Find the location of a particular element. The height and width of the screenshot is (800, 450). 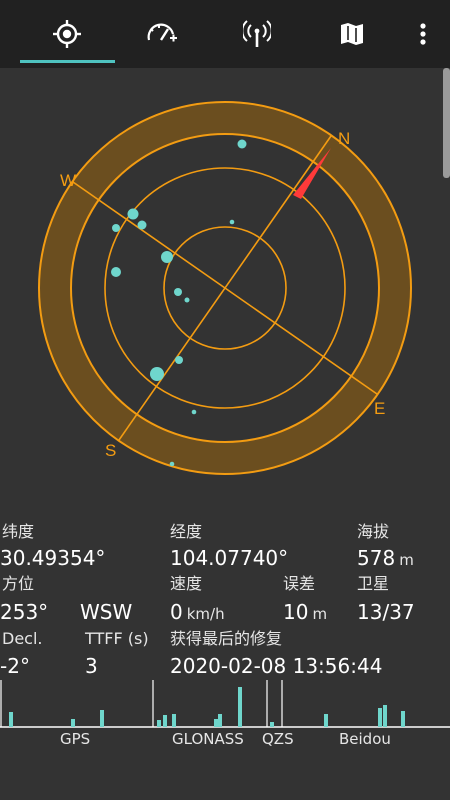

signal-bars is located at coordinates (207, 707).